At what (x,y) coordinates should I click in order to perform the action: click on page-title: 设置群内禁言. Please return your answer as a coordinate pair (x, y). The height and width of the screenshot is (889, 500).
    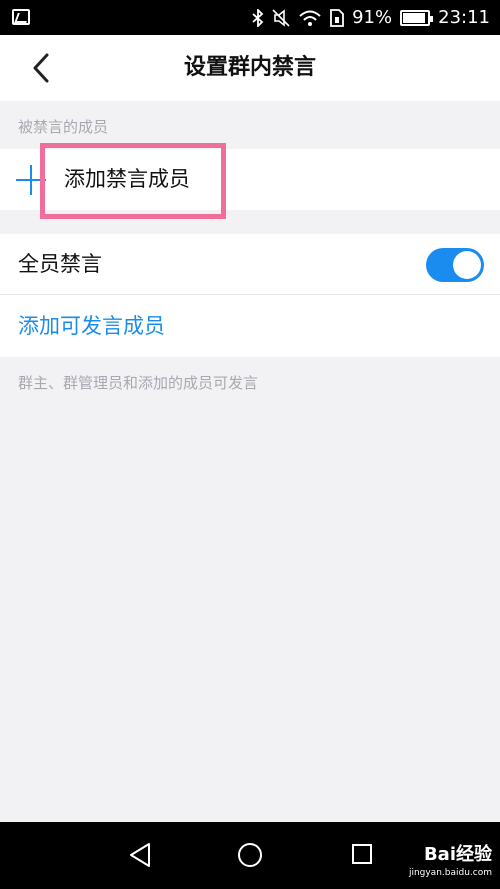
    Looking at the image, I should click on (249, 67).